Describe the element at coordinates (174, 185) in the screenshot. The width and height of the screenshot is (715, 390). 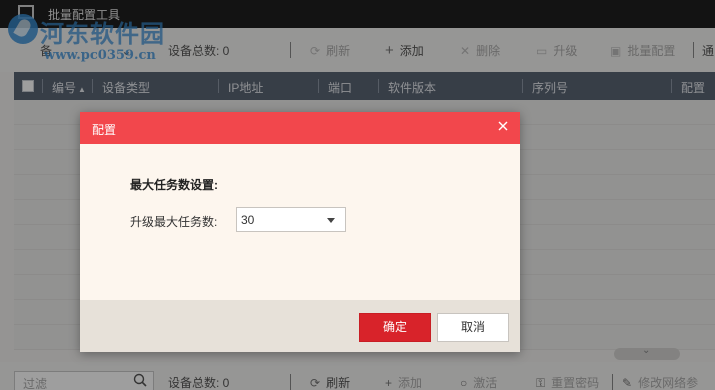
I see `section-title: 最大任务数设置:` at that location.